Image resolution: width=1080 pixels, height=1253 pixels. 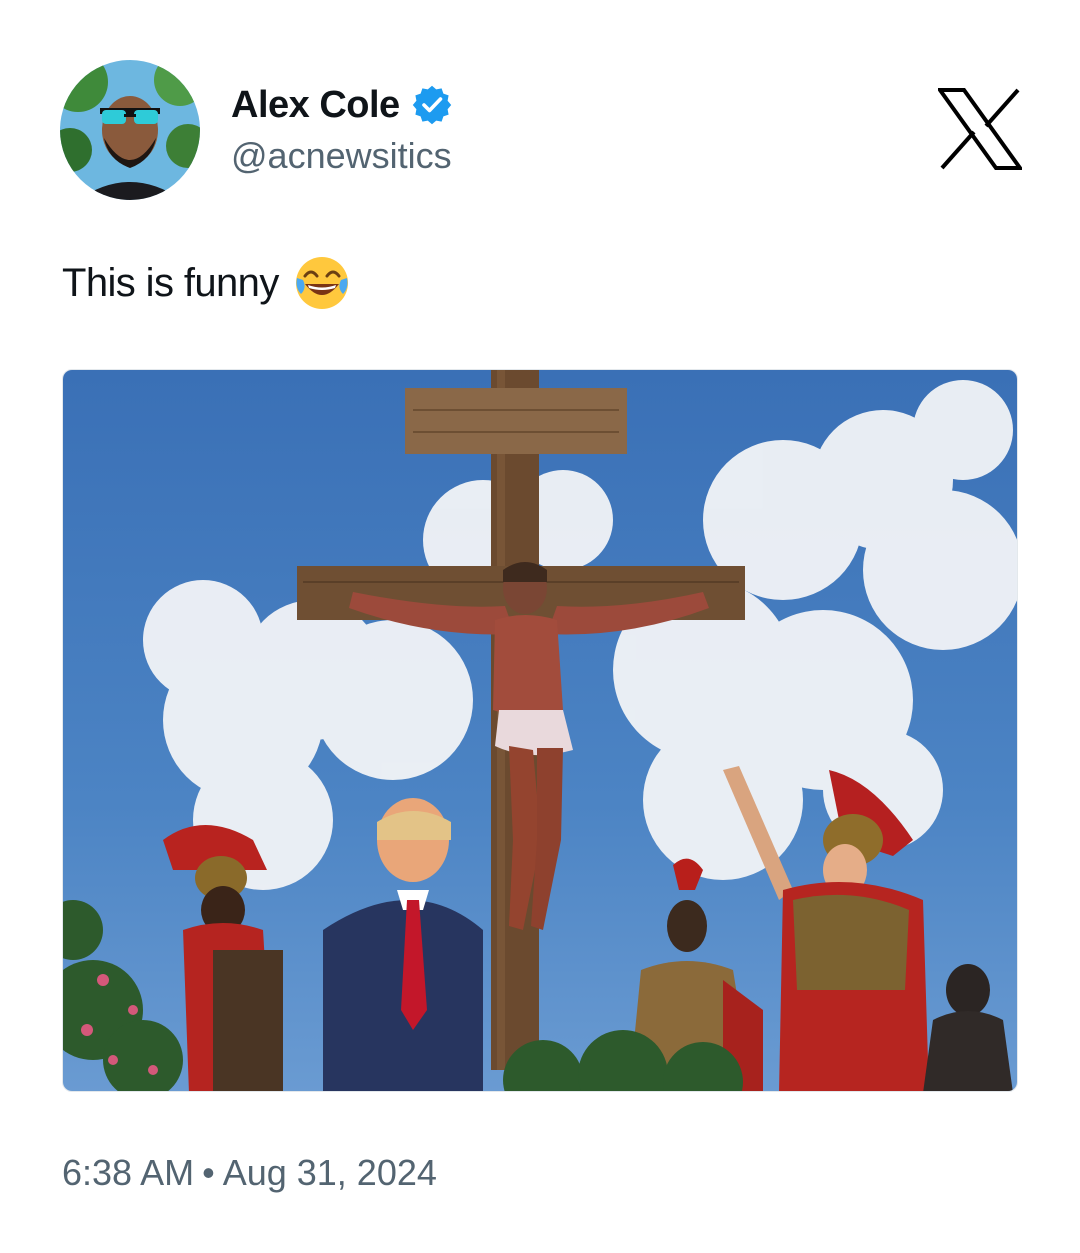 I want to click on verified-badge-icon, so click(x=432, y=105).